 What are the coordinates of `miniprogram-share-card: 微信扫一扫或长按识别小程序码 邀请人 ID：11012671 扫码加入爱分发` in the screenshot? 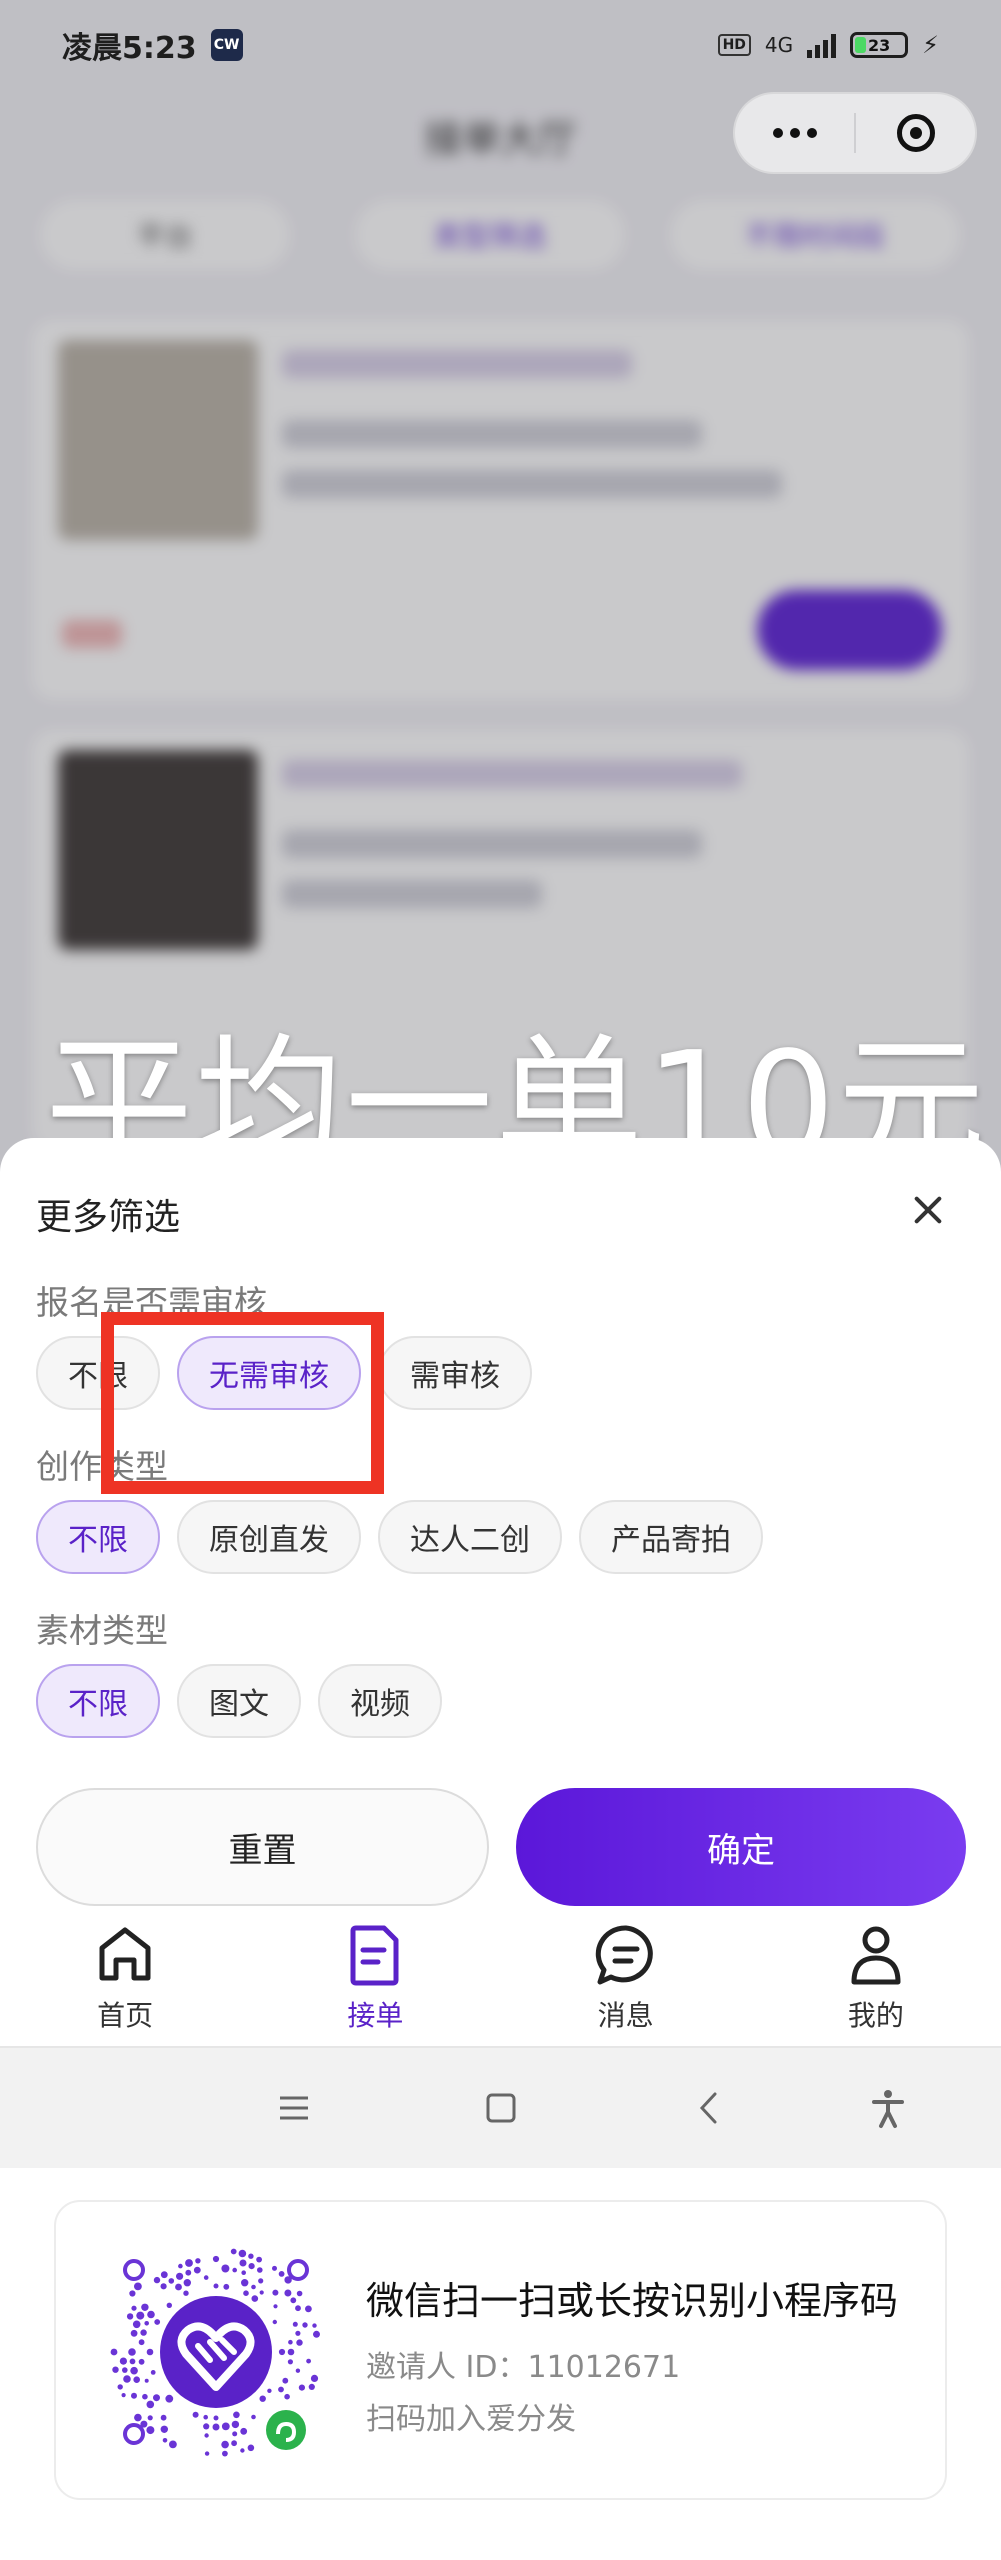 It's located at (500, 2350).